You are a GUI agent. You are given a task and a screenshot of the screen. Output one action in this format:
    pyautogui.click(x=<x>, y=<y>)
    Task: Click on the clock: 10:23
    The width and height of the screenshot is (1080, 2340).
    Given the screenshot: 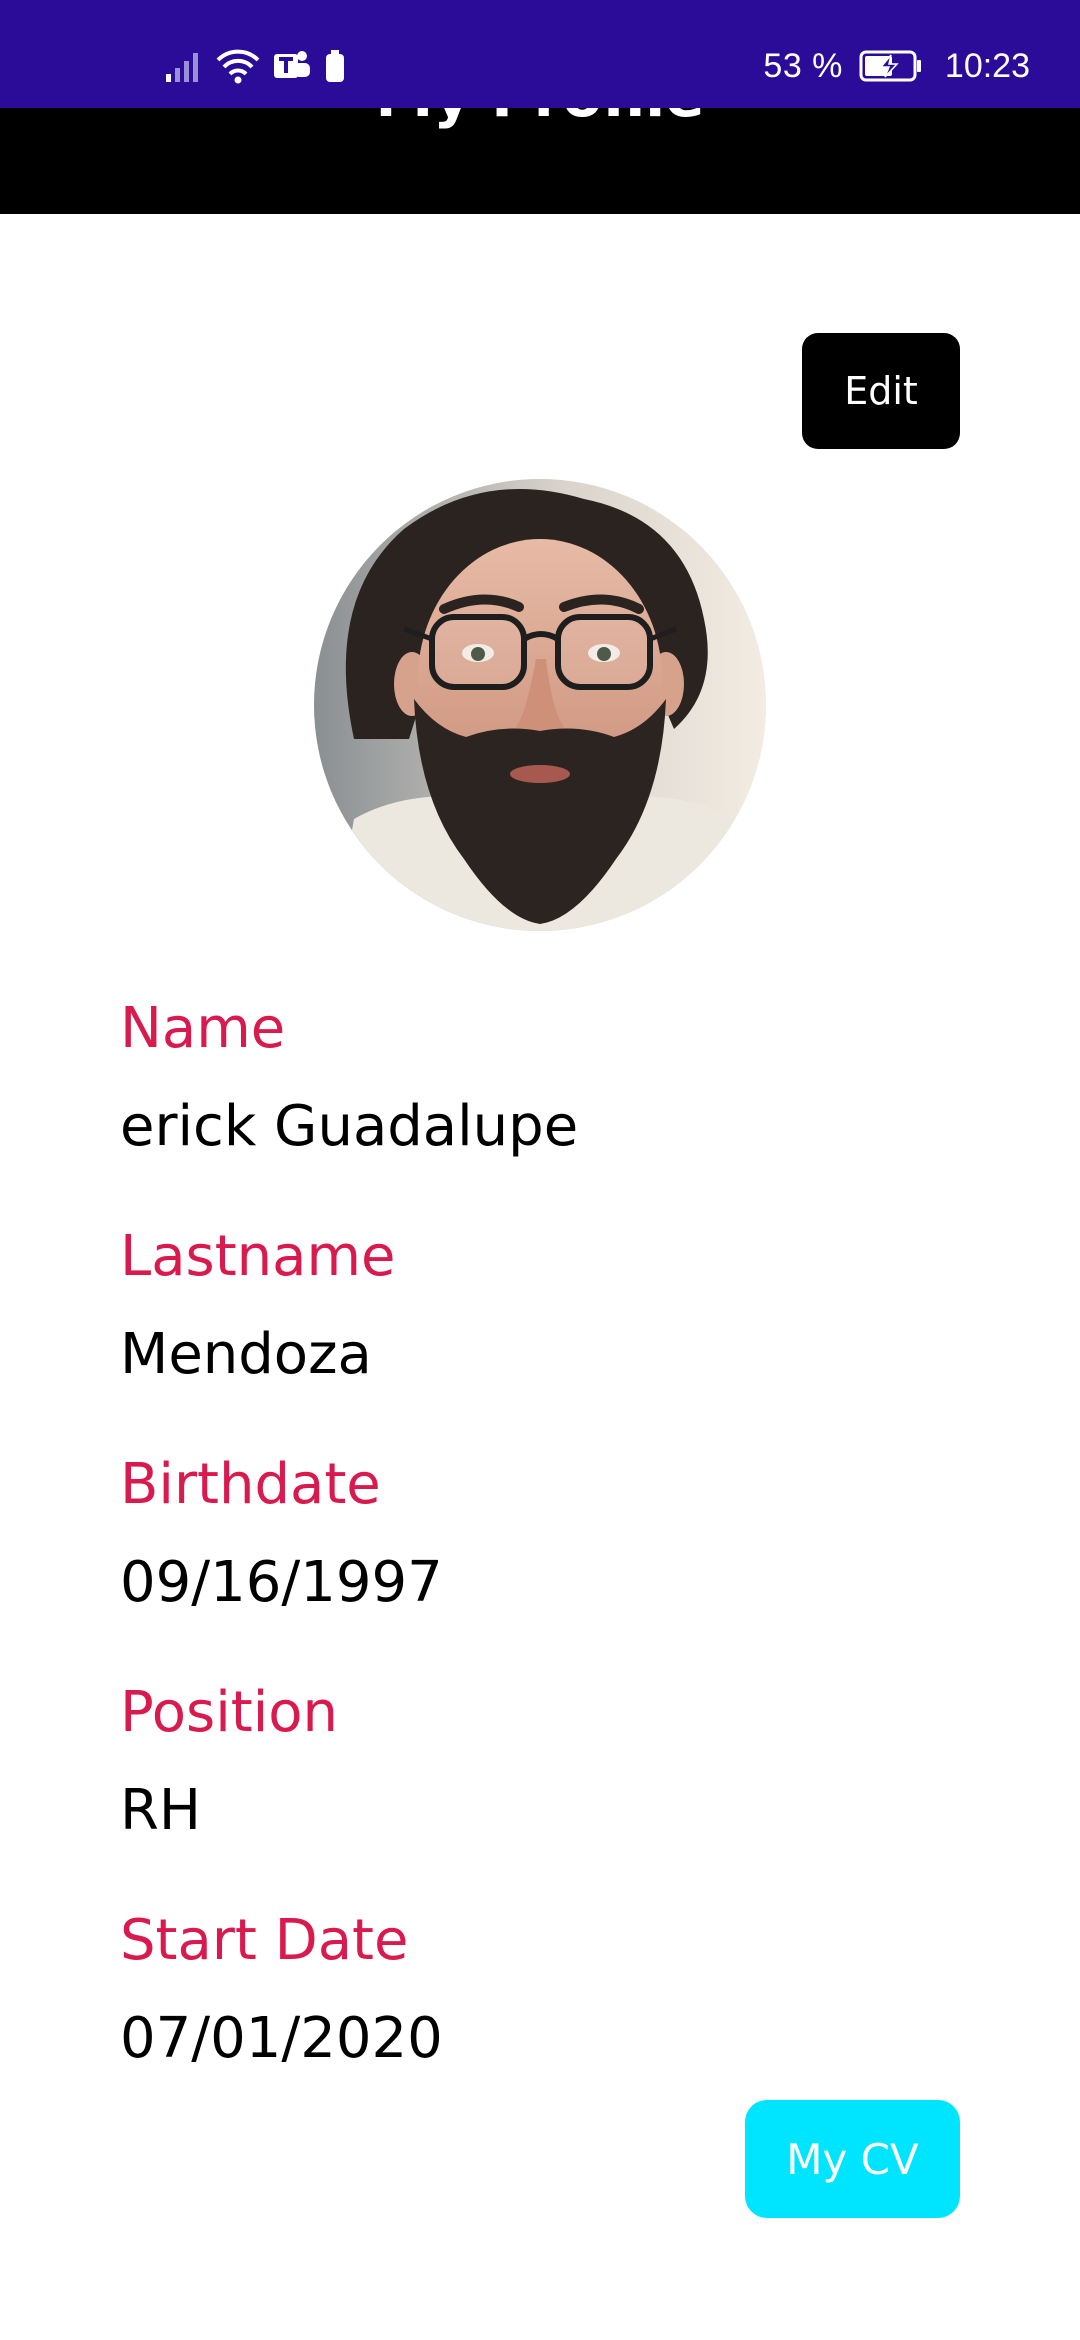 What is the action you would take?
    pyautogui.click(x=987, y=65)
    